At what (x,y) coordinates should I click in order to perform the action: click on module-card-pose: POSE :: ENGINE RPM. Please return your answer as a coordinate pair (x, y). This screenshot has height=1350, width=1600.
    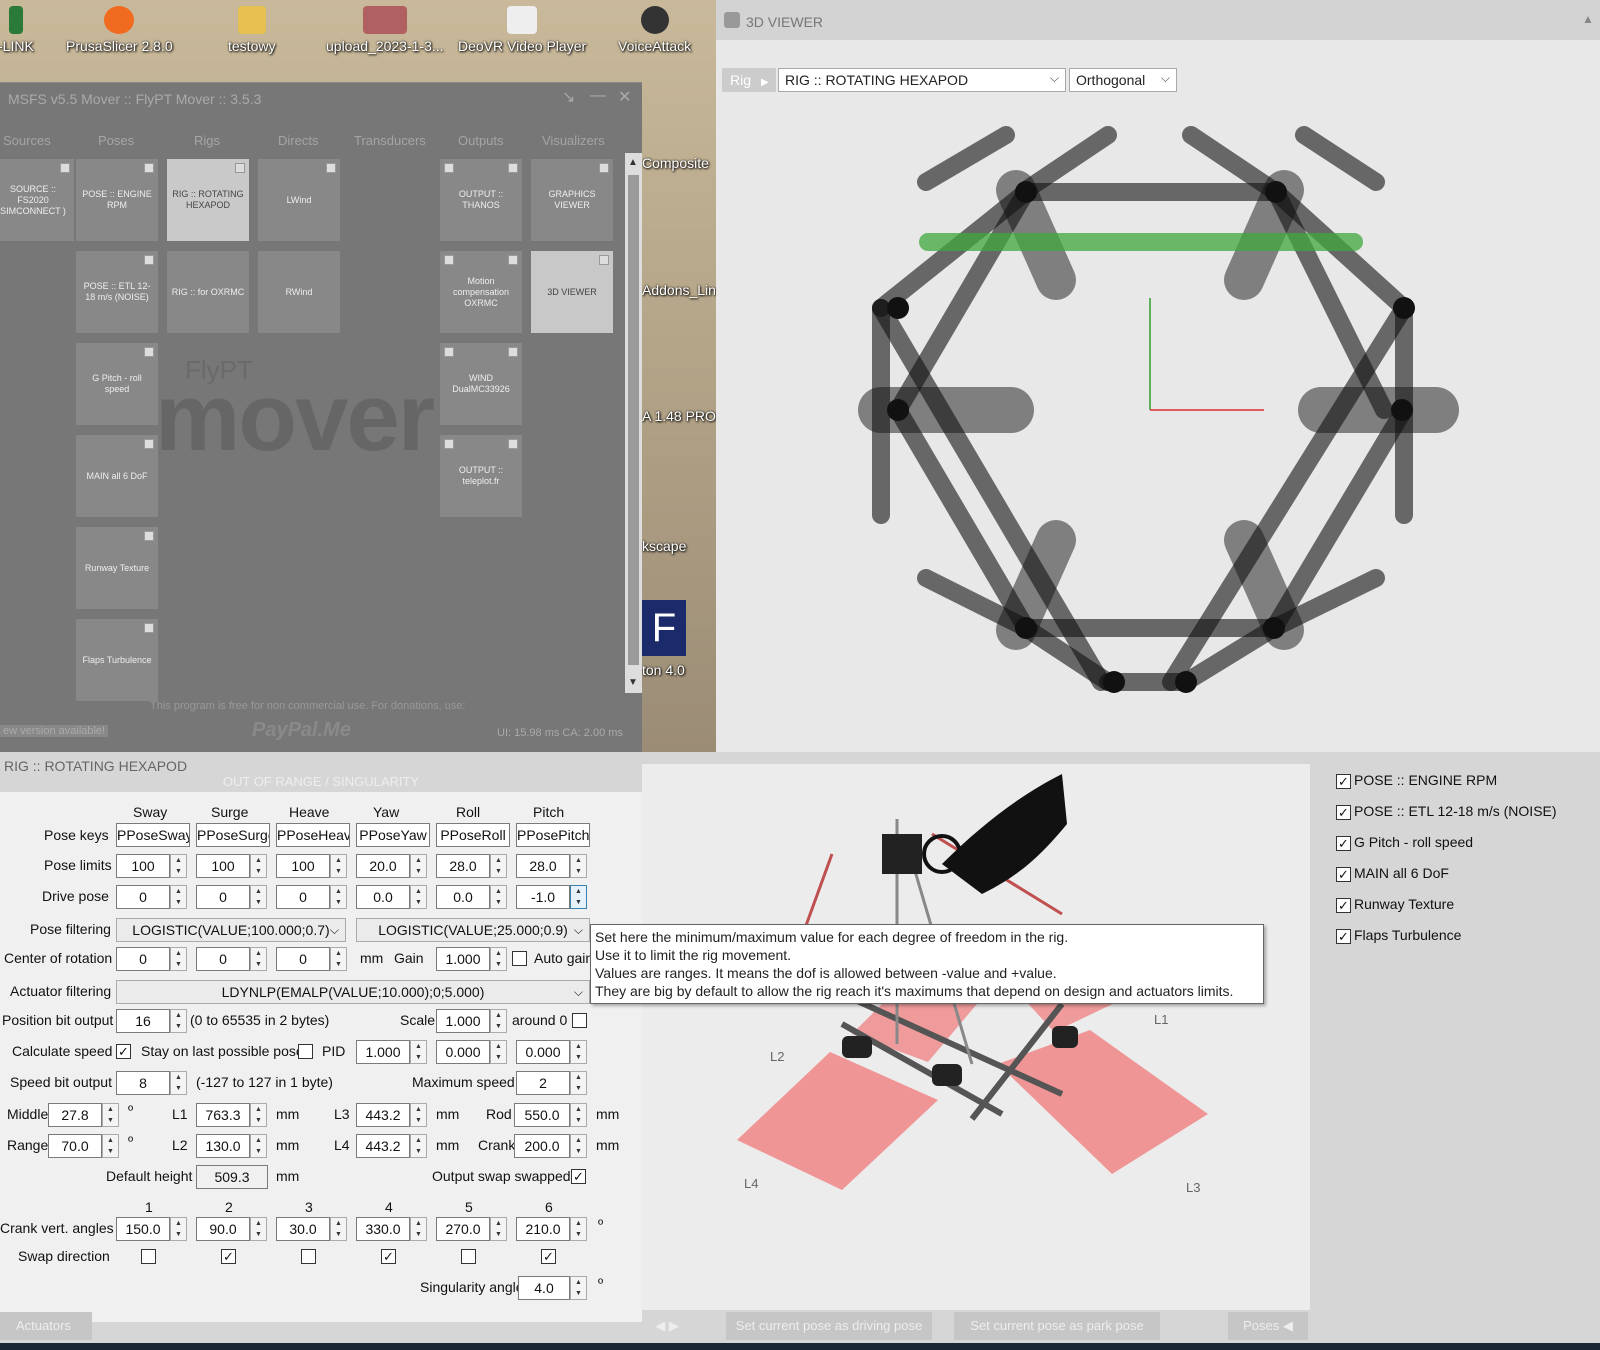
    Looking at the image, I should click on (117, 200).